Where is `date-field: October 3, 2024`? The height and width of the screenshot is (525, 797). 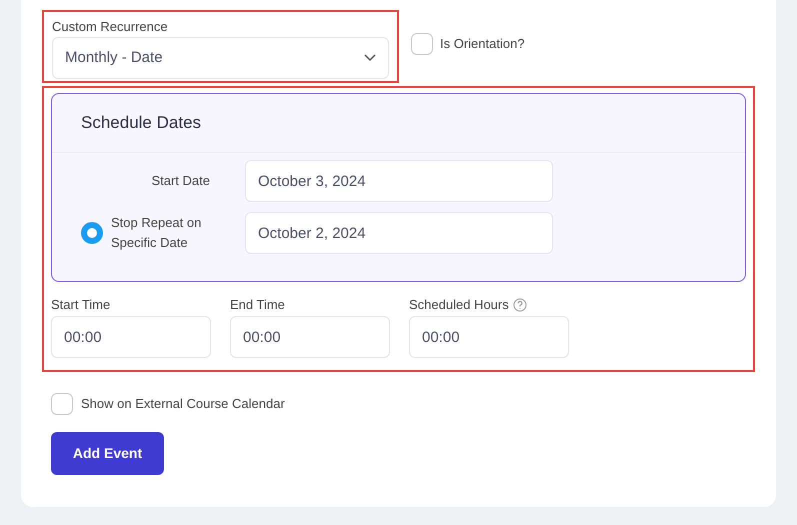
date-field: October 3, 2024 is located at coordinates (399, 181).